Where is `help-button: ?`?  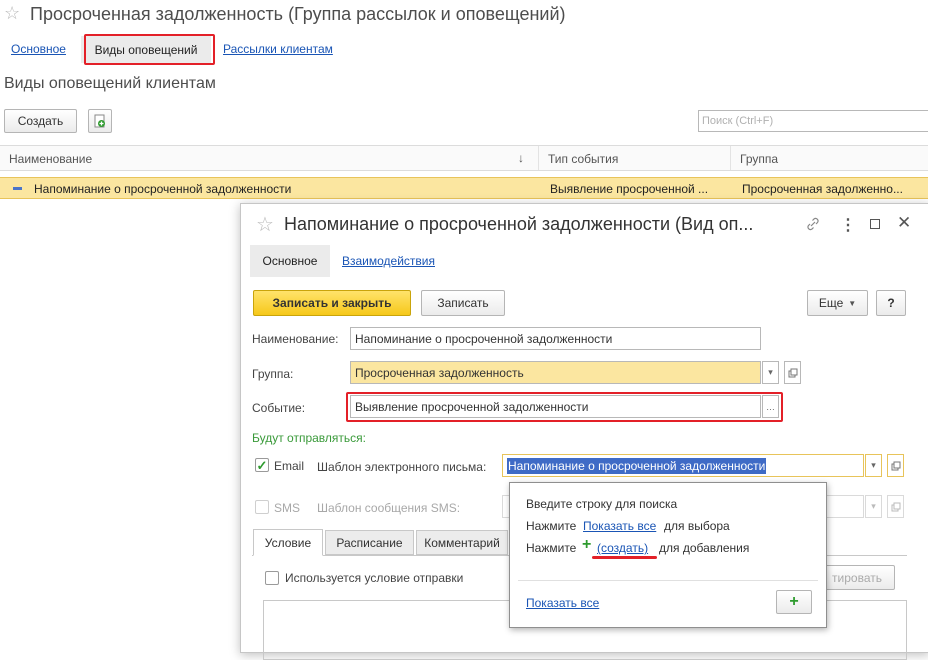
help-button: ? is located at coordinates (891, 303).